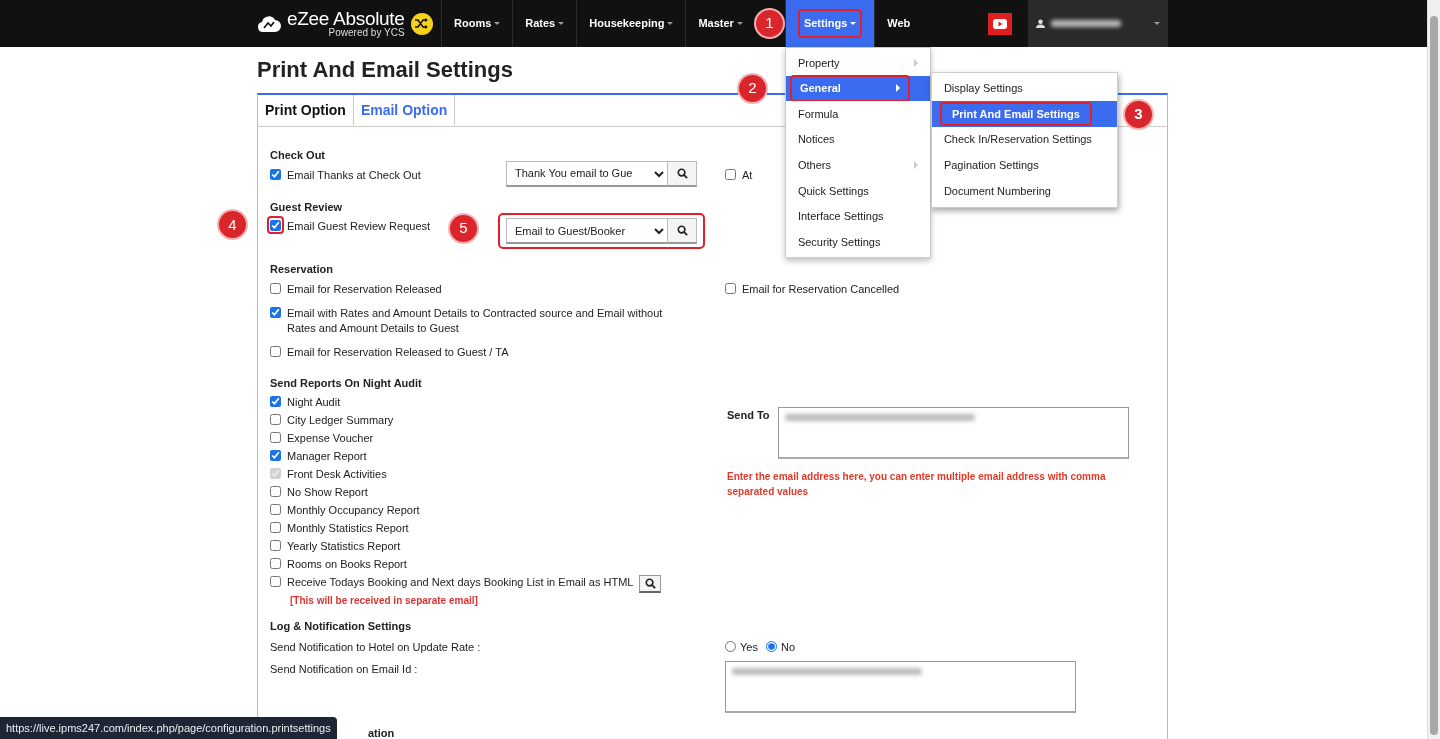  I want to click on checkbox-label: Monthly Occupancy Report, so click(353, 510).